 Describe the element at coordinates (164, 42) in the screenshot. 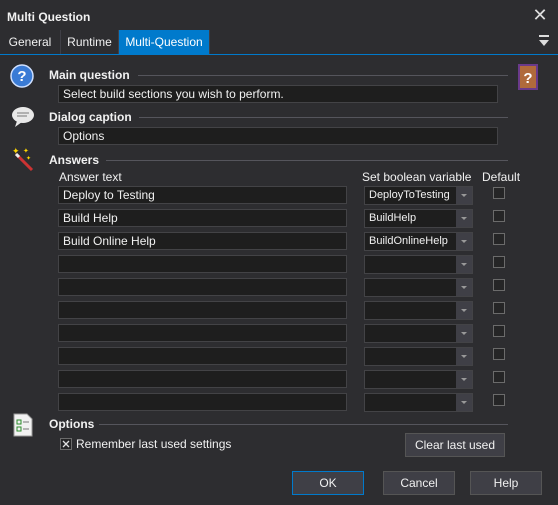

I see `tab-multi-question: Multi-Question` at that location.